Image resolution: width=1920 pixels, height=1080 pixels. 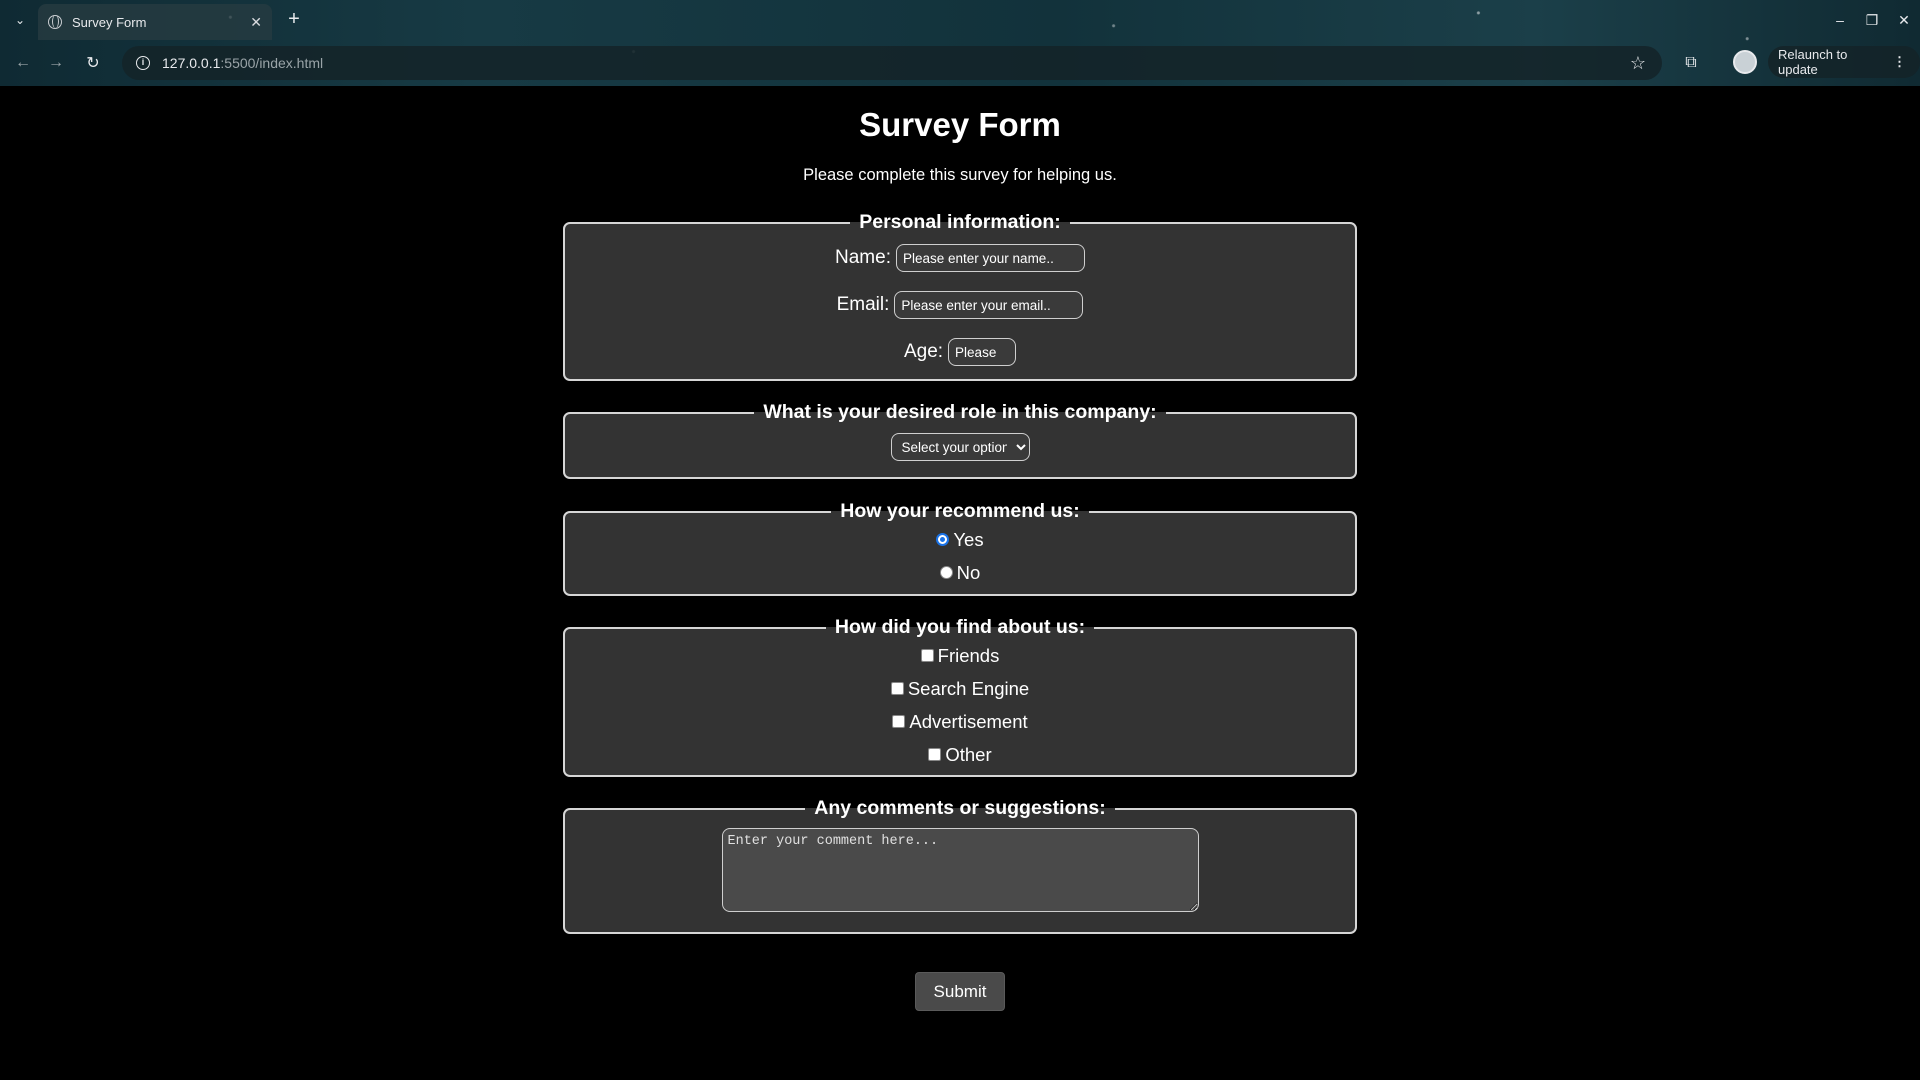 I want to click on email-label: Email:, so click(x=863, y=304).